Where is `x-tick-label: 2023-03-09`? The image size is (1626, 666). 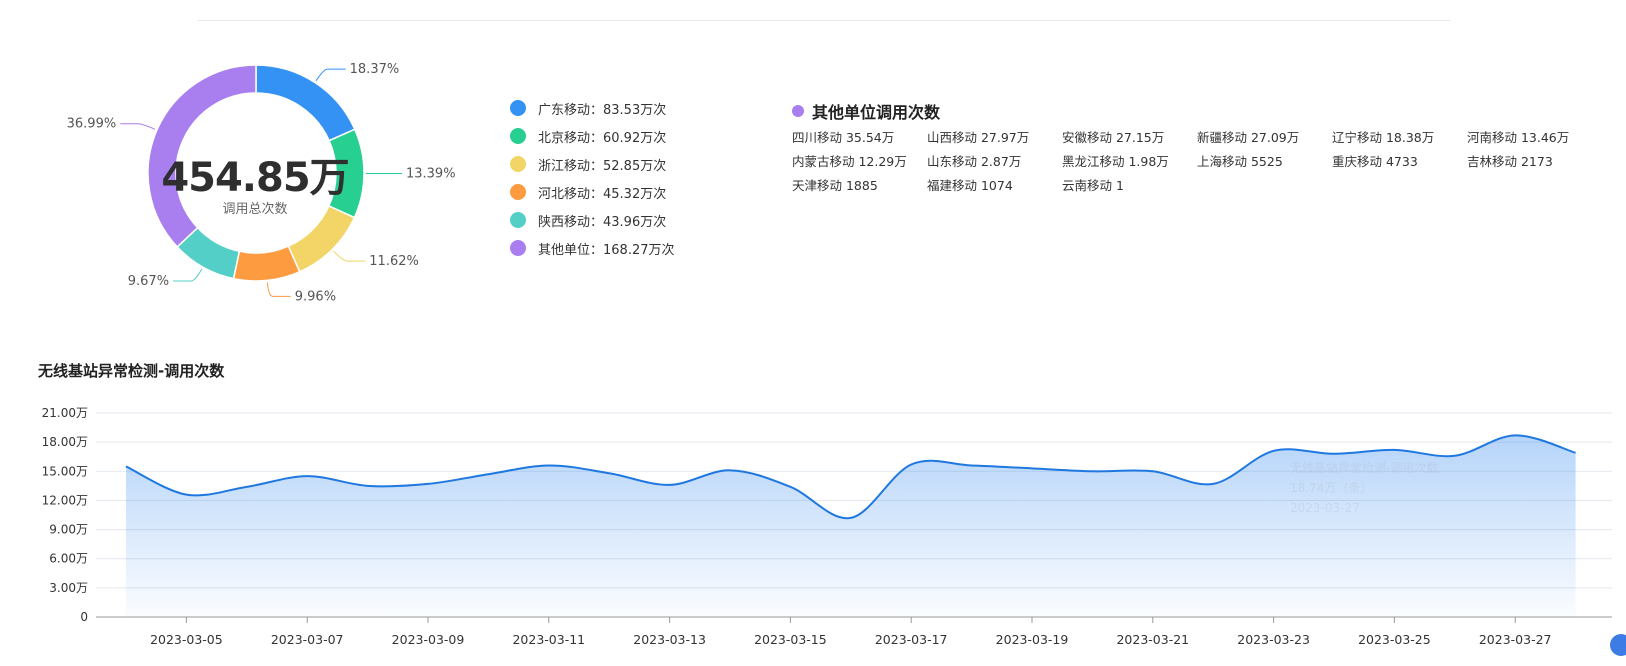
x-tick-label: 2023-03-09 is located at coordinates (428, 639).